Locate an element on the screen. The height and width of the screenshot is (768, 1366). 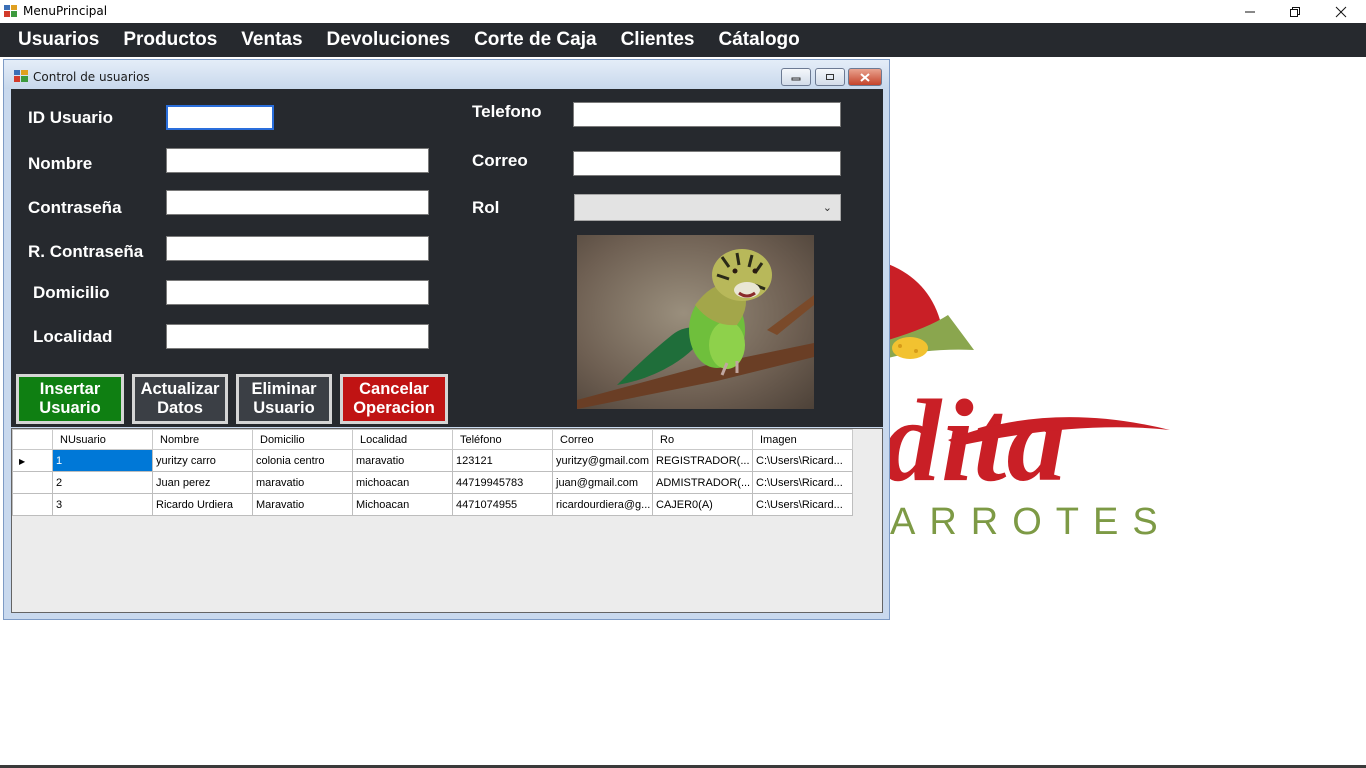
label-repeat-password: R. Contraseña is located at coordinates (86, 251).